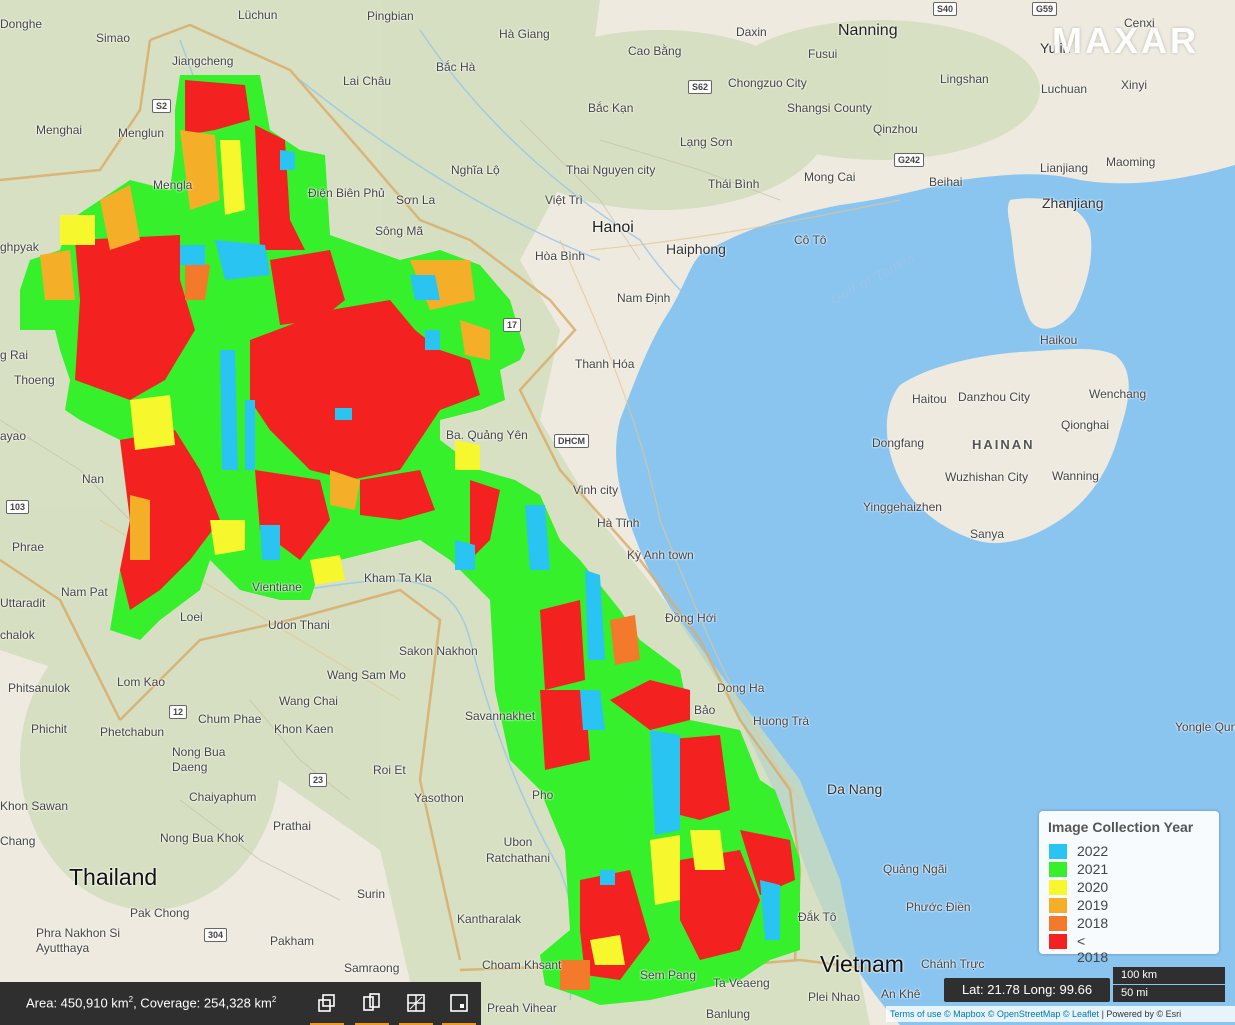 This screenshot has height=1025, width=1235. I want to click on legend-label: 2020, so click(1093, 887).